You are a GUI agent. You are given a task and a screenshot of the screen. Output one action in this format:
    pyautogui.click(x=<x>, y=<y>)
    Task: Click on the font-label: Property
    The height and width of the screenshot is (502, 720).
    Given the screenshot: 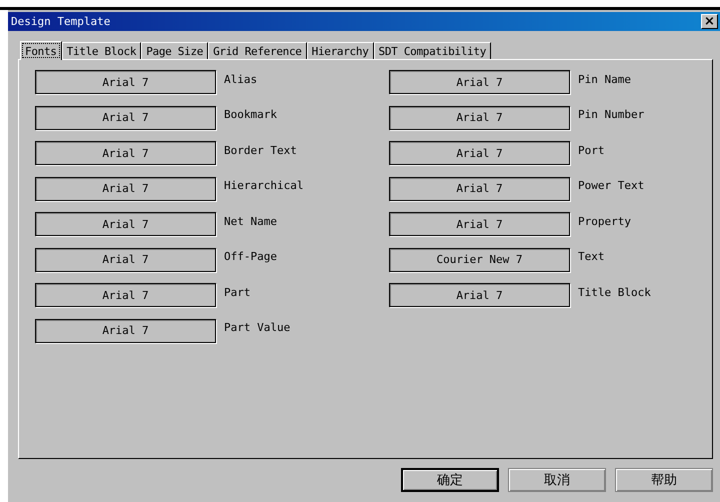 What is the action you would take?
    pyautogui.click(x=604, y=221)
    